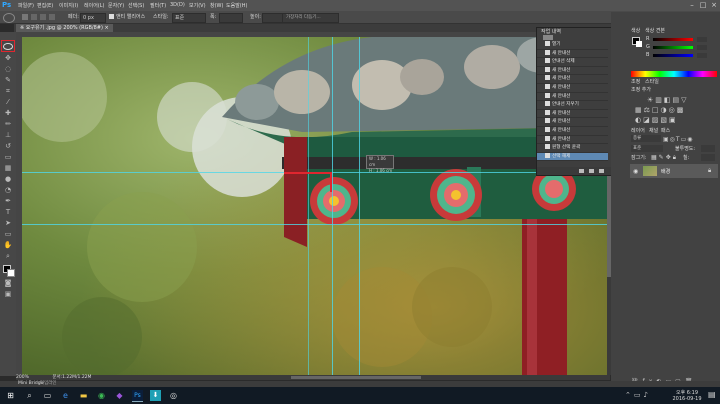 The image size is (720, 404). Describe the element at coordinates (11, 273) in the screenshot. I see `background-color-swatch` at that location.